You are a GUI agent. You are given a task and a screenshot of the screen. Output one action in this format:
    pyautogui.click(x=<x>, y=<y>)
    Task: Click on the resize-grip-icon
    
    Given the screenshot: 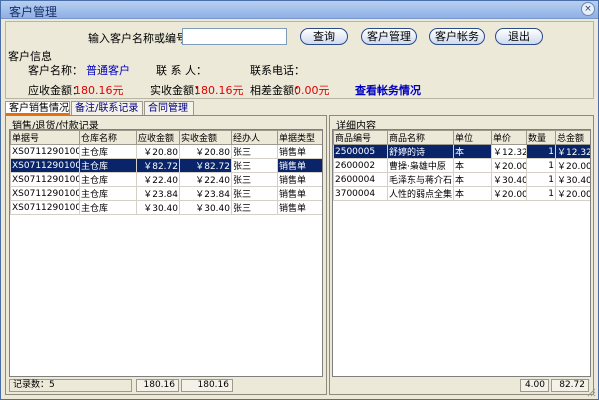 What is the action you would take?
    pyautogui.click(x=591, y=392)
    